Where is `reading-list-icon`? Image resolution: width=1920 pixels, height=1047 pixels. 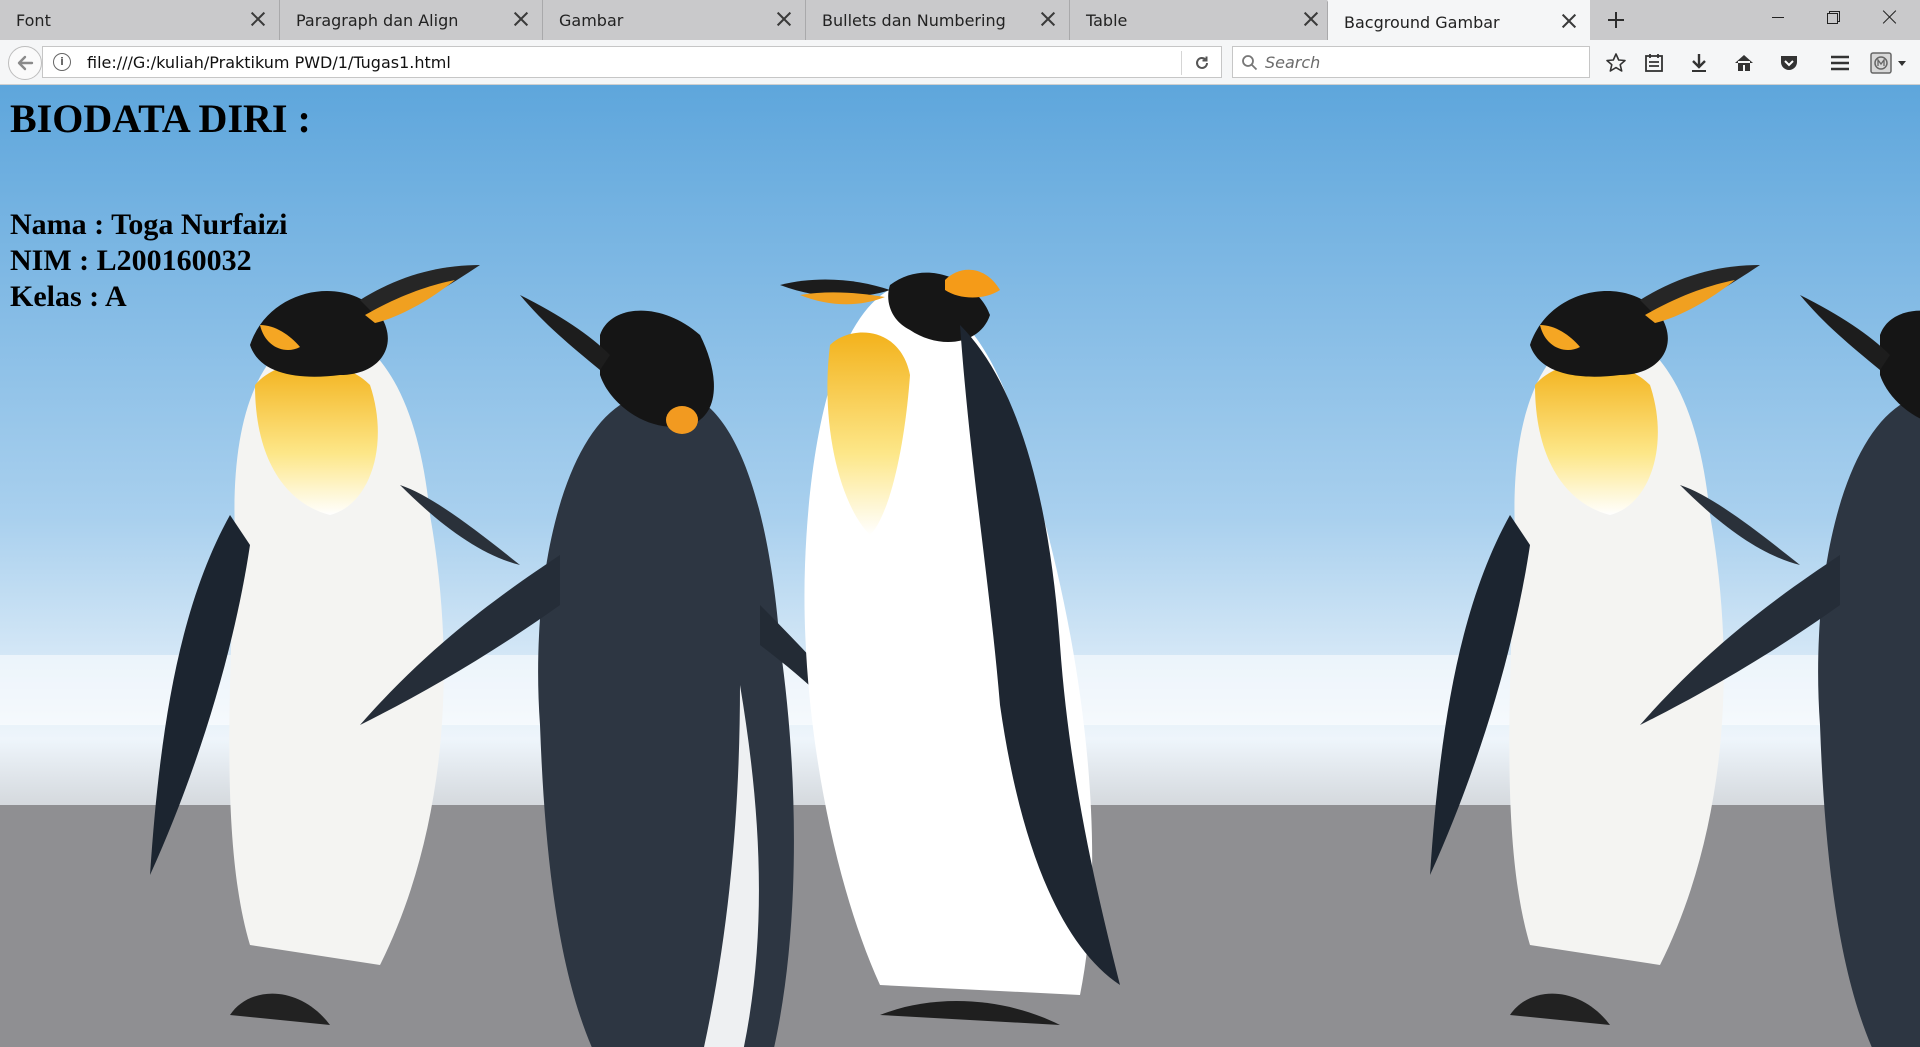 reading-list-icon is located at coordinates (1654, 63).